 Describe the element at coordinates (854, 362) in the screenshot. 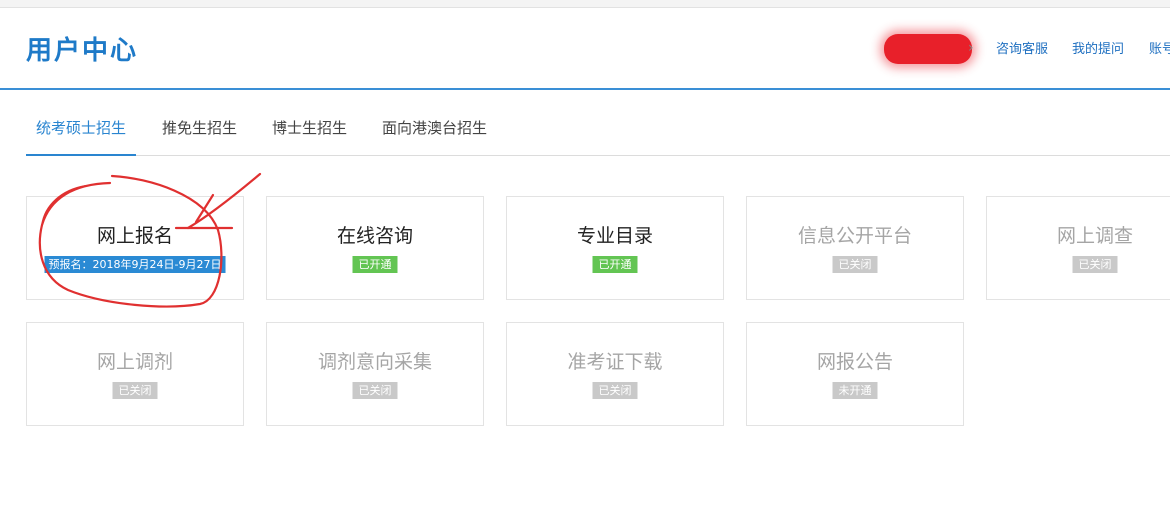

I see `card-title: 网报公告` at that location.